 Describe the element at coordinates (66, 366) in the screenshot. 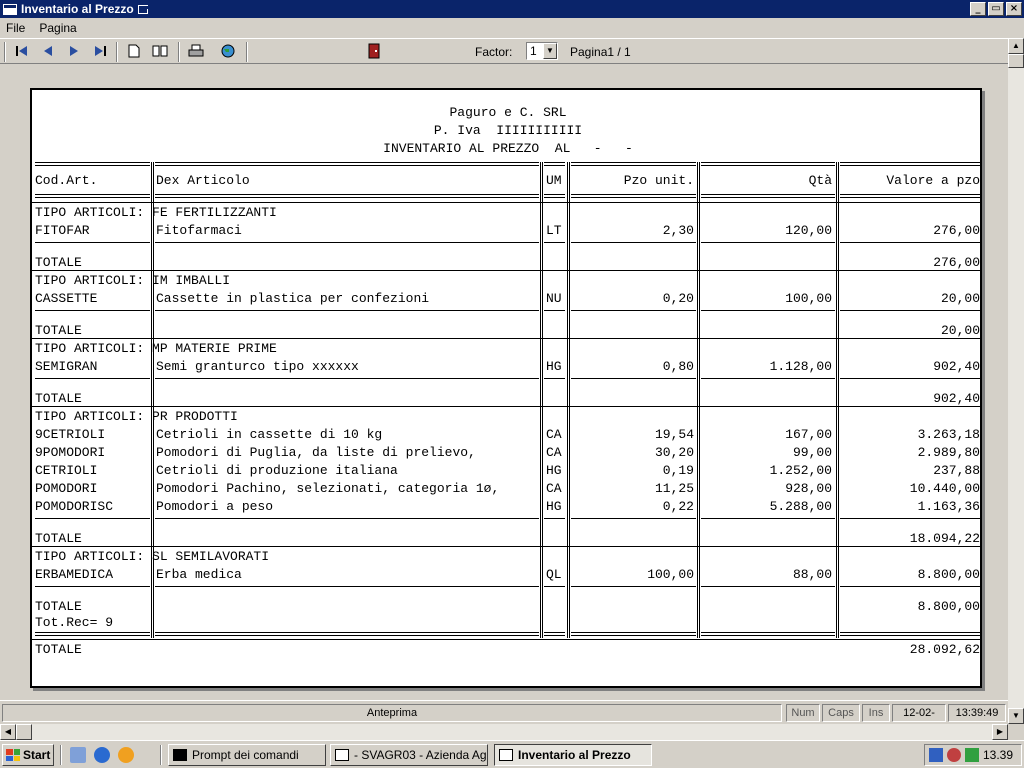

I see `table-cell: SEMIGRAN` at that location.